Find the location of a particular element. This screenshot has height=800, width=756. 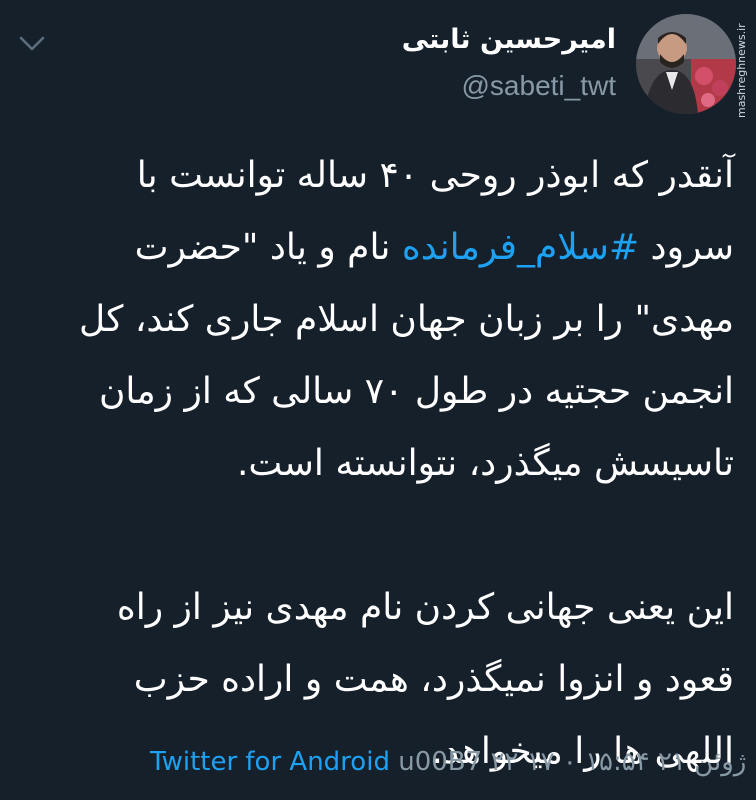

watermark-logo: mashreghnews.ir is located at coordinates (740, 65).